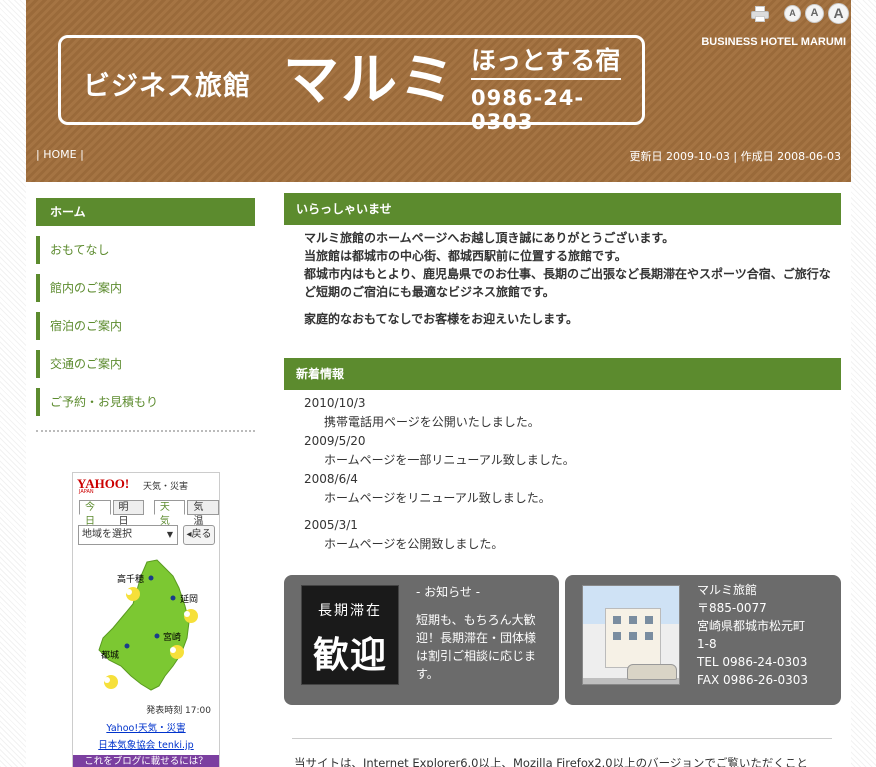 This screenshot has width=876, height=767. I want to click on hotel-tel: TEL 0986-24-0303, so click(752, 662).